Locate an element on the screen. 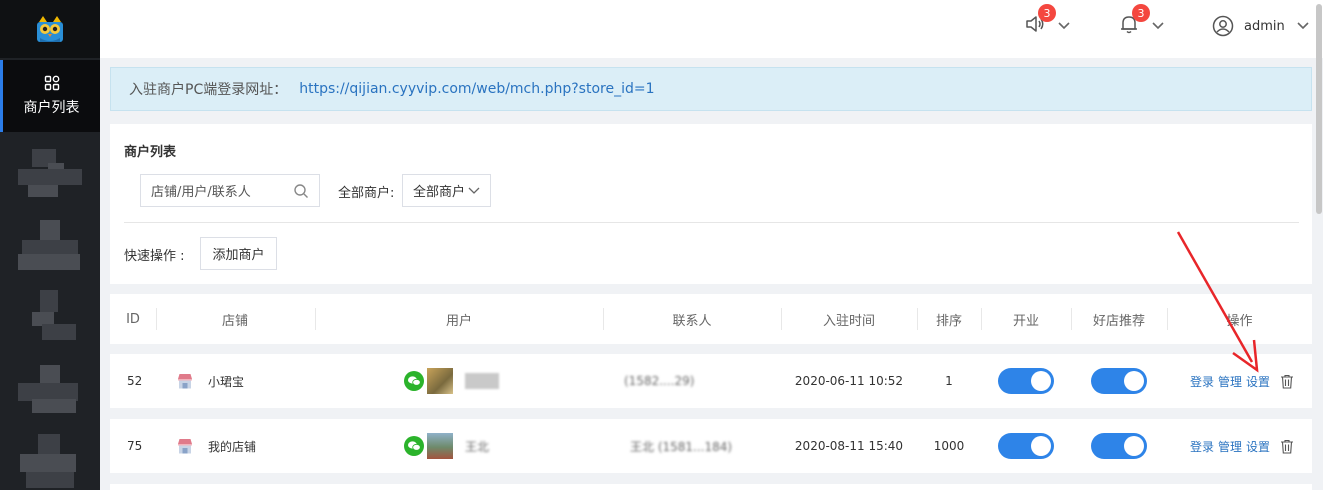 This screenshot has width=1323, height=490. app-logo is located at coordinates (50, 29).